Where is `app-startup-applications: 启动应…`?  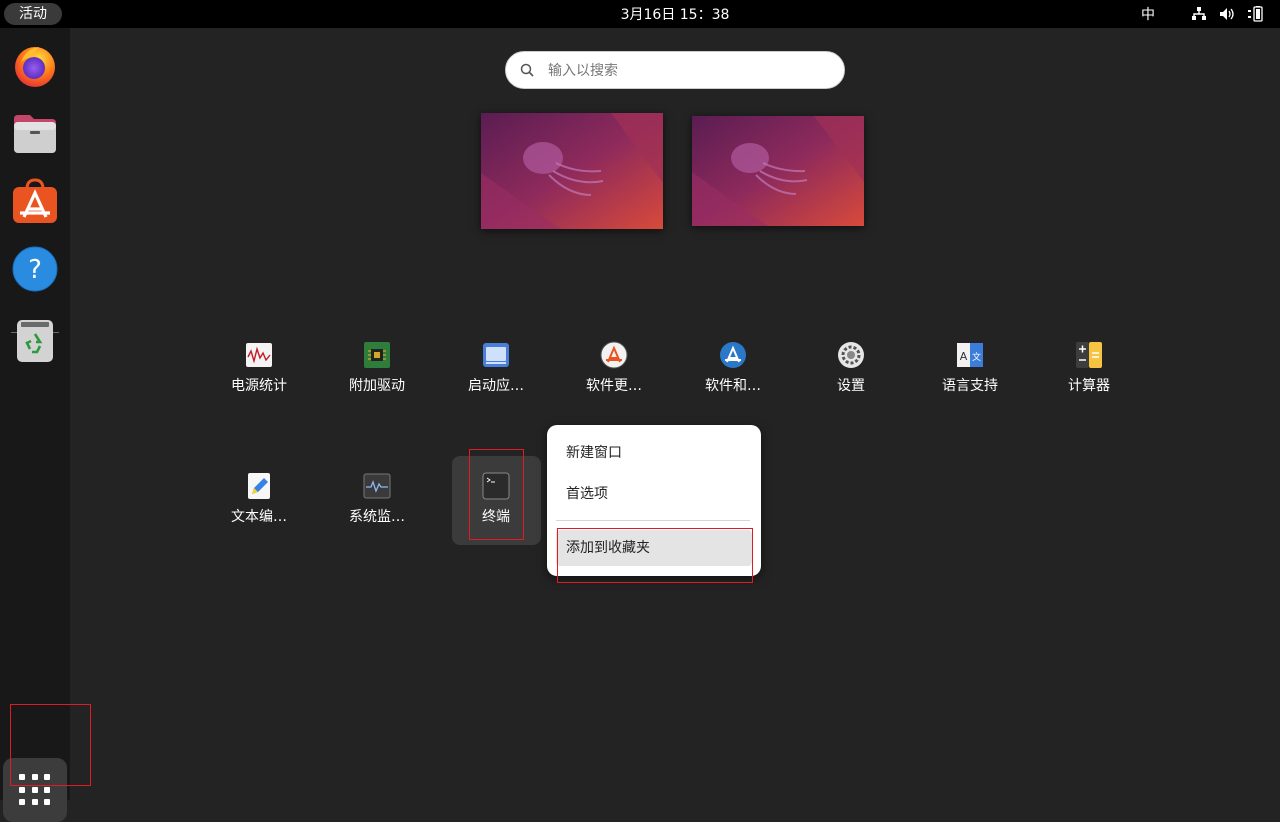 app-startup-applications: 启动应… is located at coordinates (496, 376).